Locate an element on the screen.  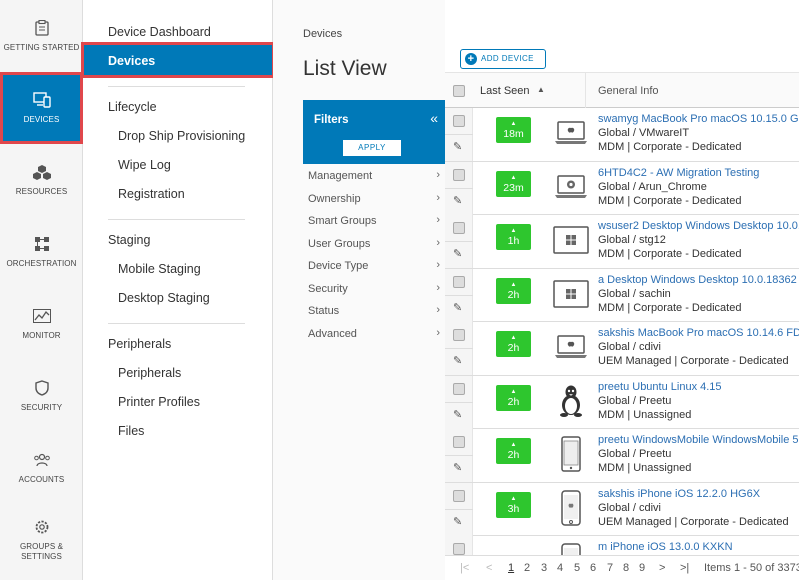
filter-smart-groups: Smart Groups › is located at coordinates (374, 220).